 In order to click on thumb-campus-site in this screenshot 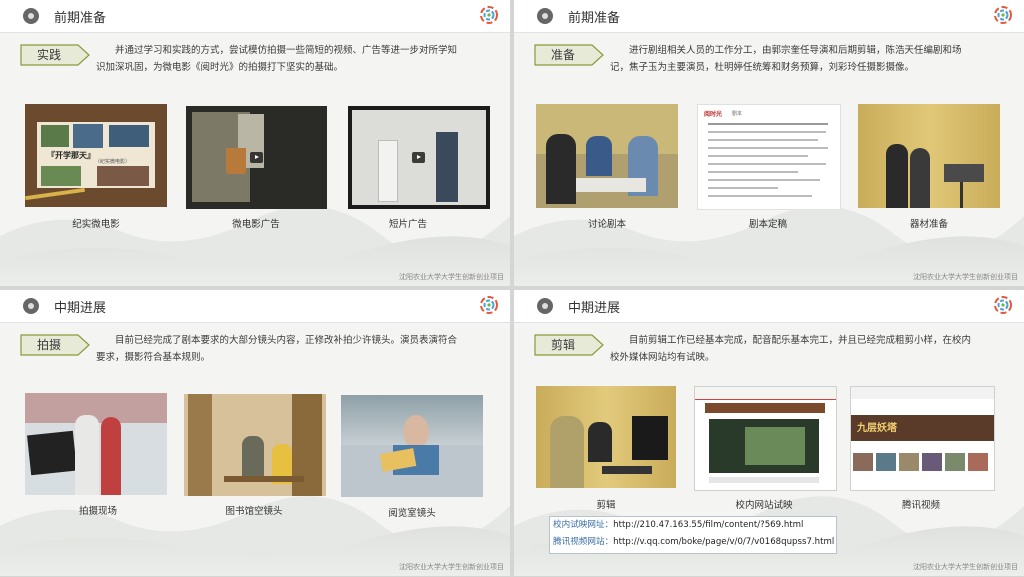, I will do `click(765, 438)`.